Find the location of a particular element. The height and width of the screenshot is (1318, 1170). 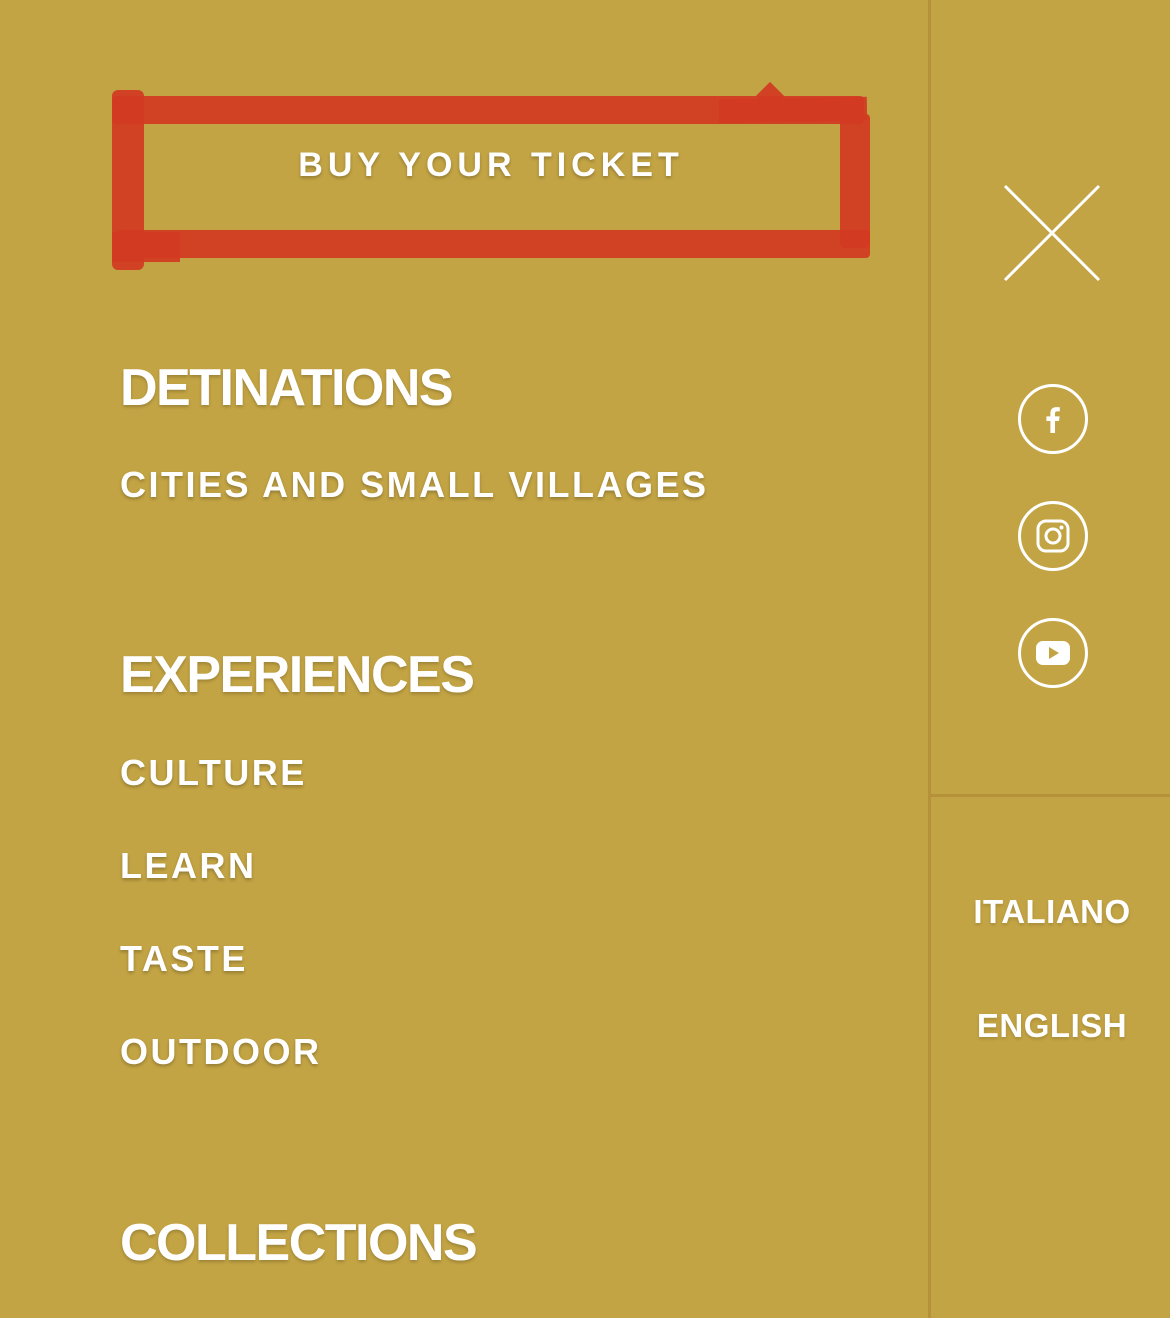

ticket-highlight: BUY YOUR TICKET is located at coordinates (492, 176).